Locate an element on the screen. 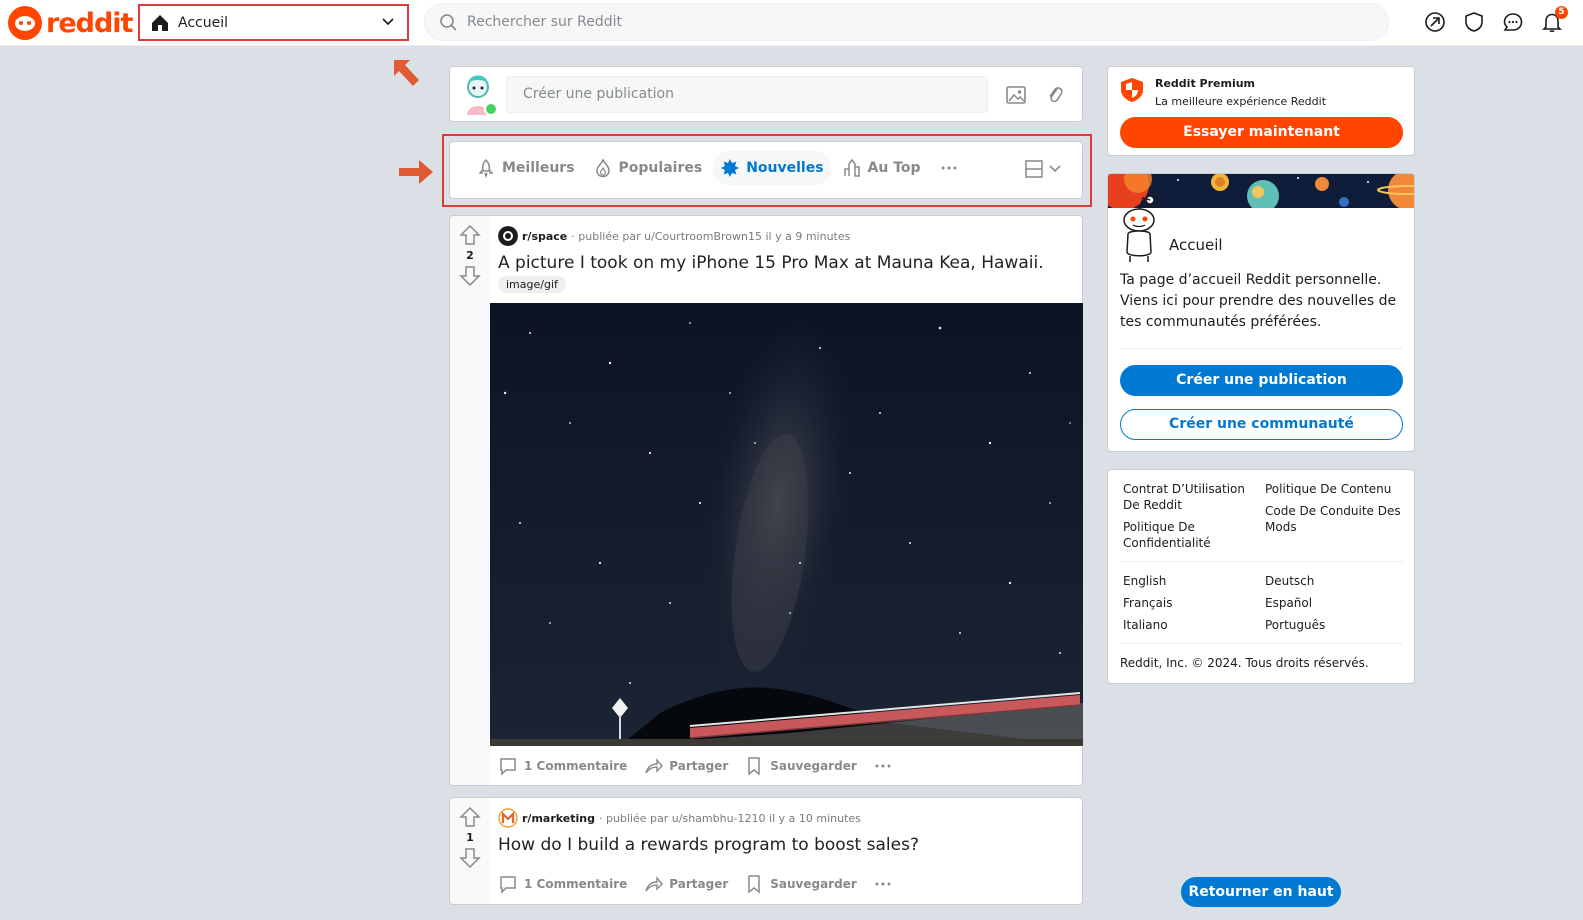  back-to-top-button: Retourner en haut is located at coordinates (1261, 892).